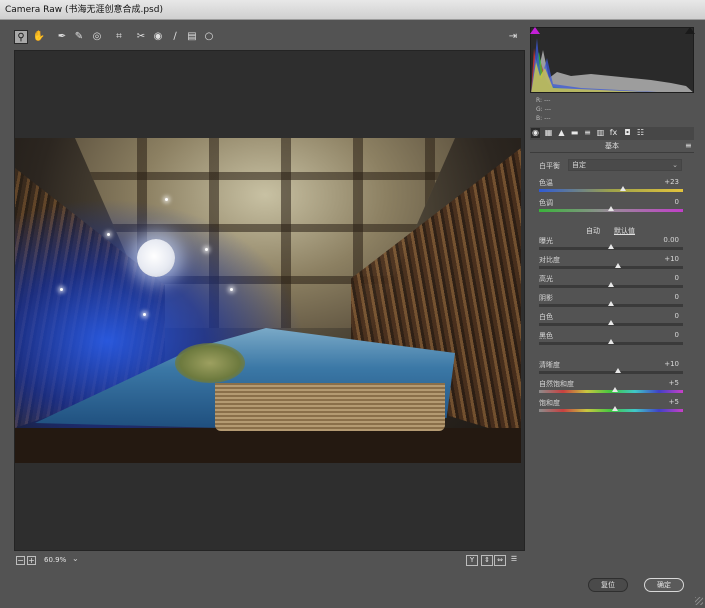 The width and height of the screenshot is (705, 608). I want to click on exposure-slider: 曝光 0.00, so click(611, 246).